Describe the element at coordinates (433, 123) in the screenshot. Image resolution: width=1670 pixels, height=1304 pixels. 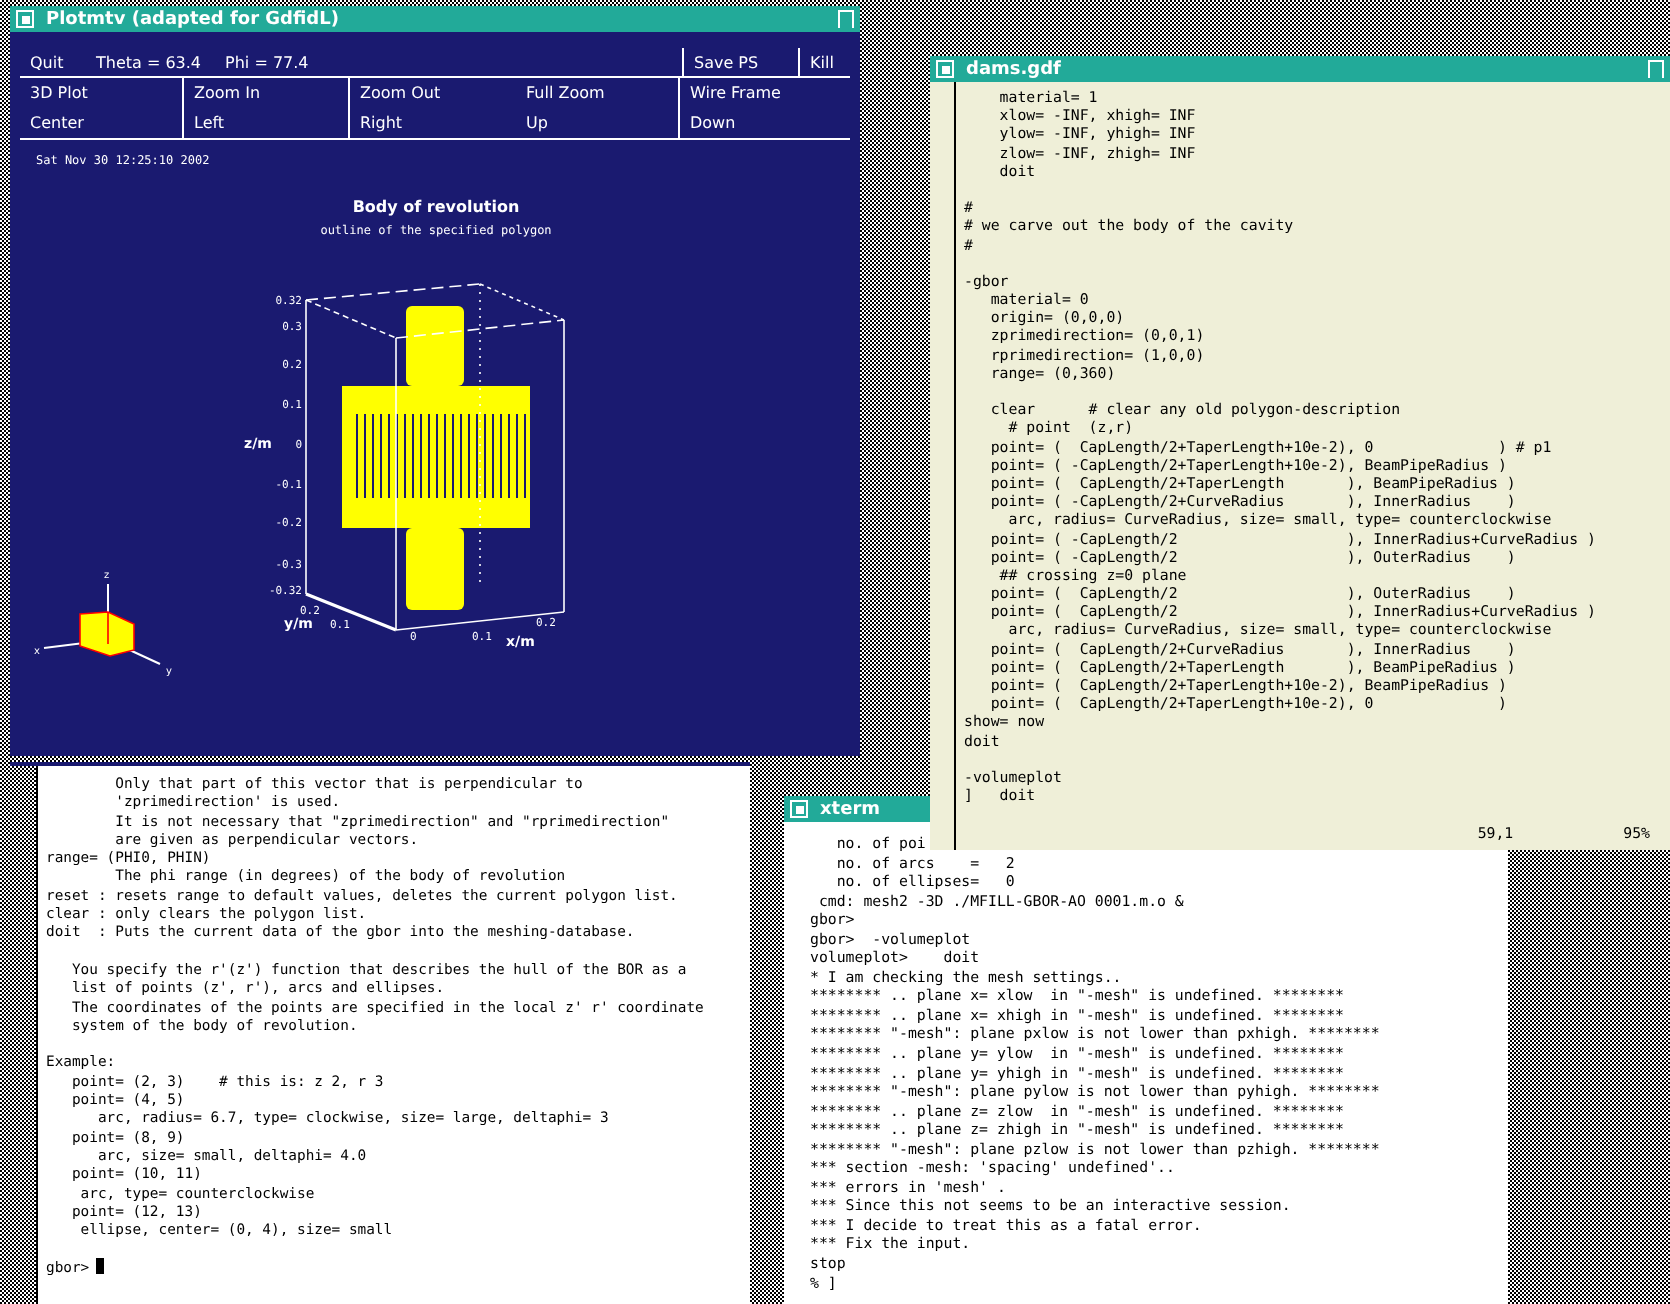
I see `menu-button: Right` at that location.